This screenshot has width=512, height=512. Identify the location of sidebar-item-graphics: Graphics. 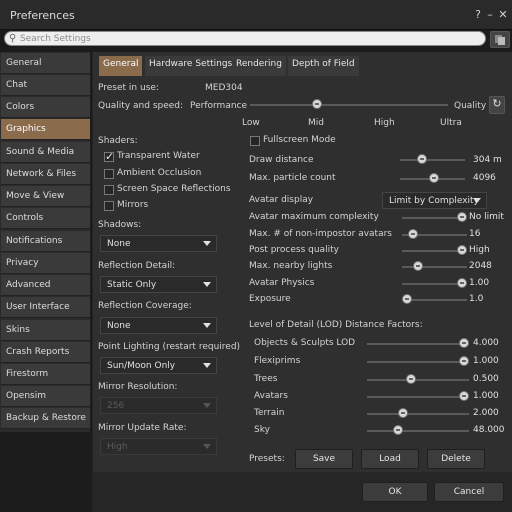
(45, 129).